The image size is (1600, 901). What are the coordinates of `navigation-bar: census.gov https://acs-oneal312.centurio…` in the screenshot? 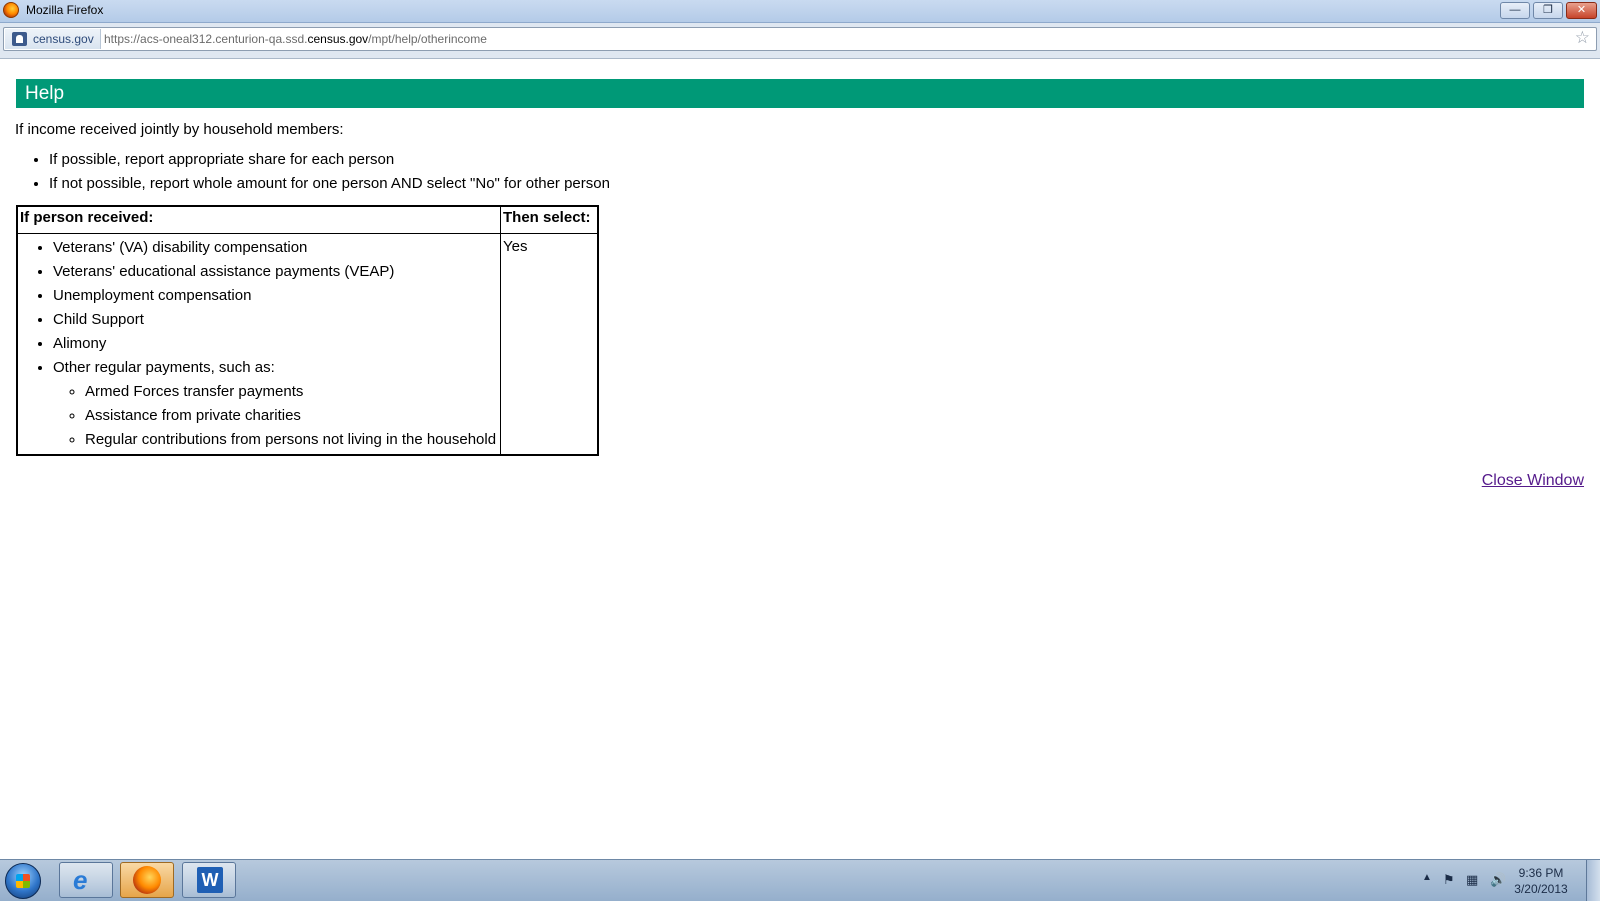 It's located at (800, 41).